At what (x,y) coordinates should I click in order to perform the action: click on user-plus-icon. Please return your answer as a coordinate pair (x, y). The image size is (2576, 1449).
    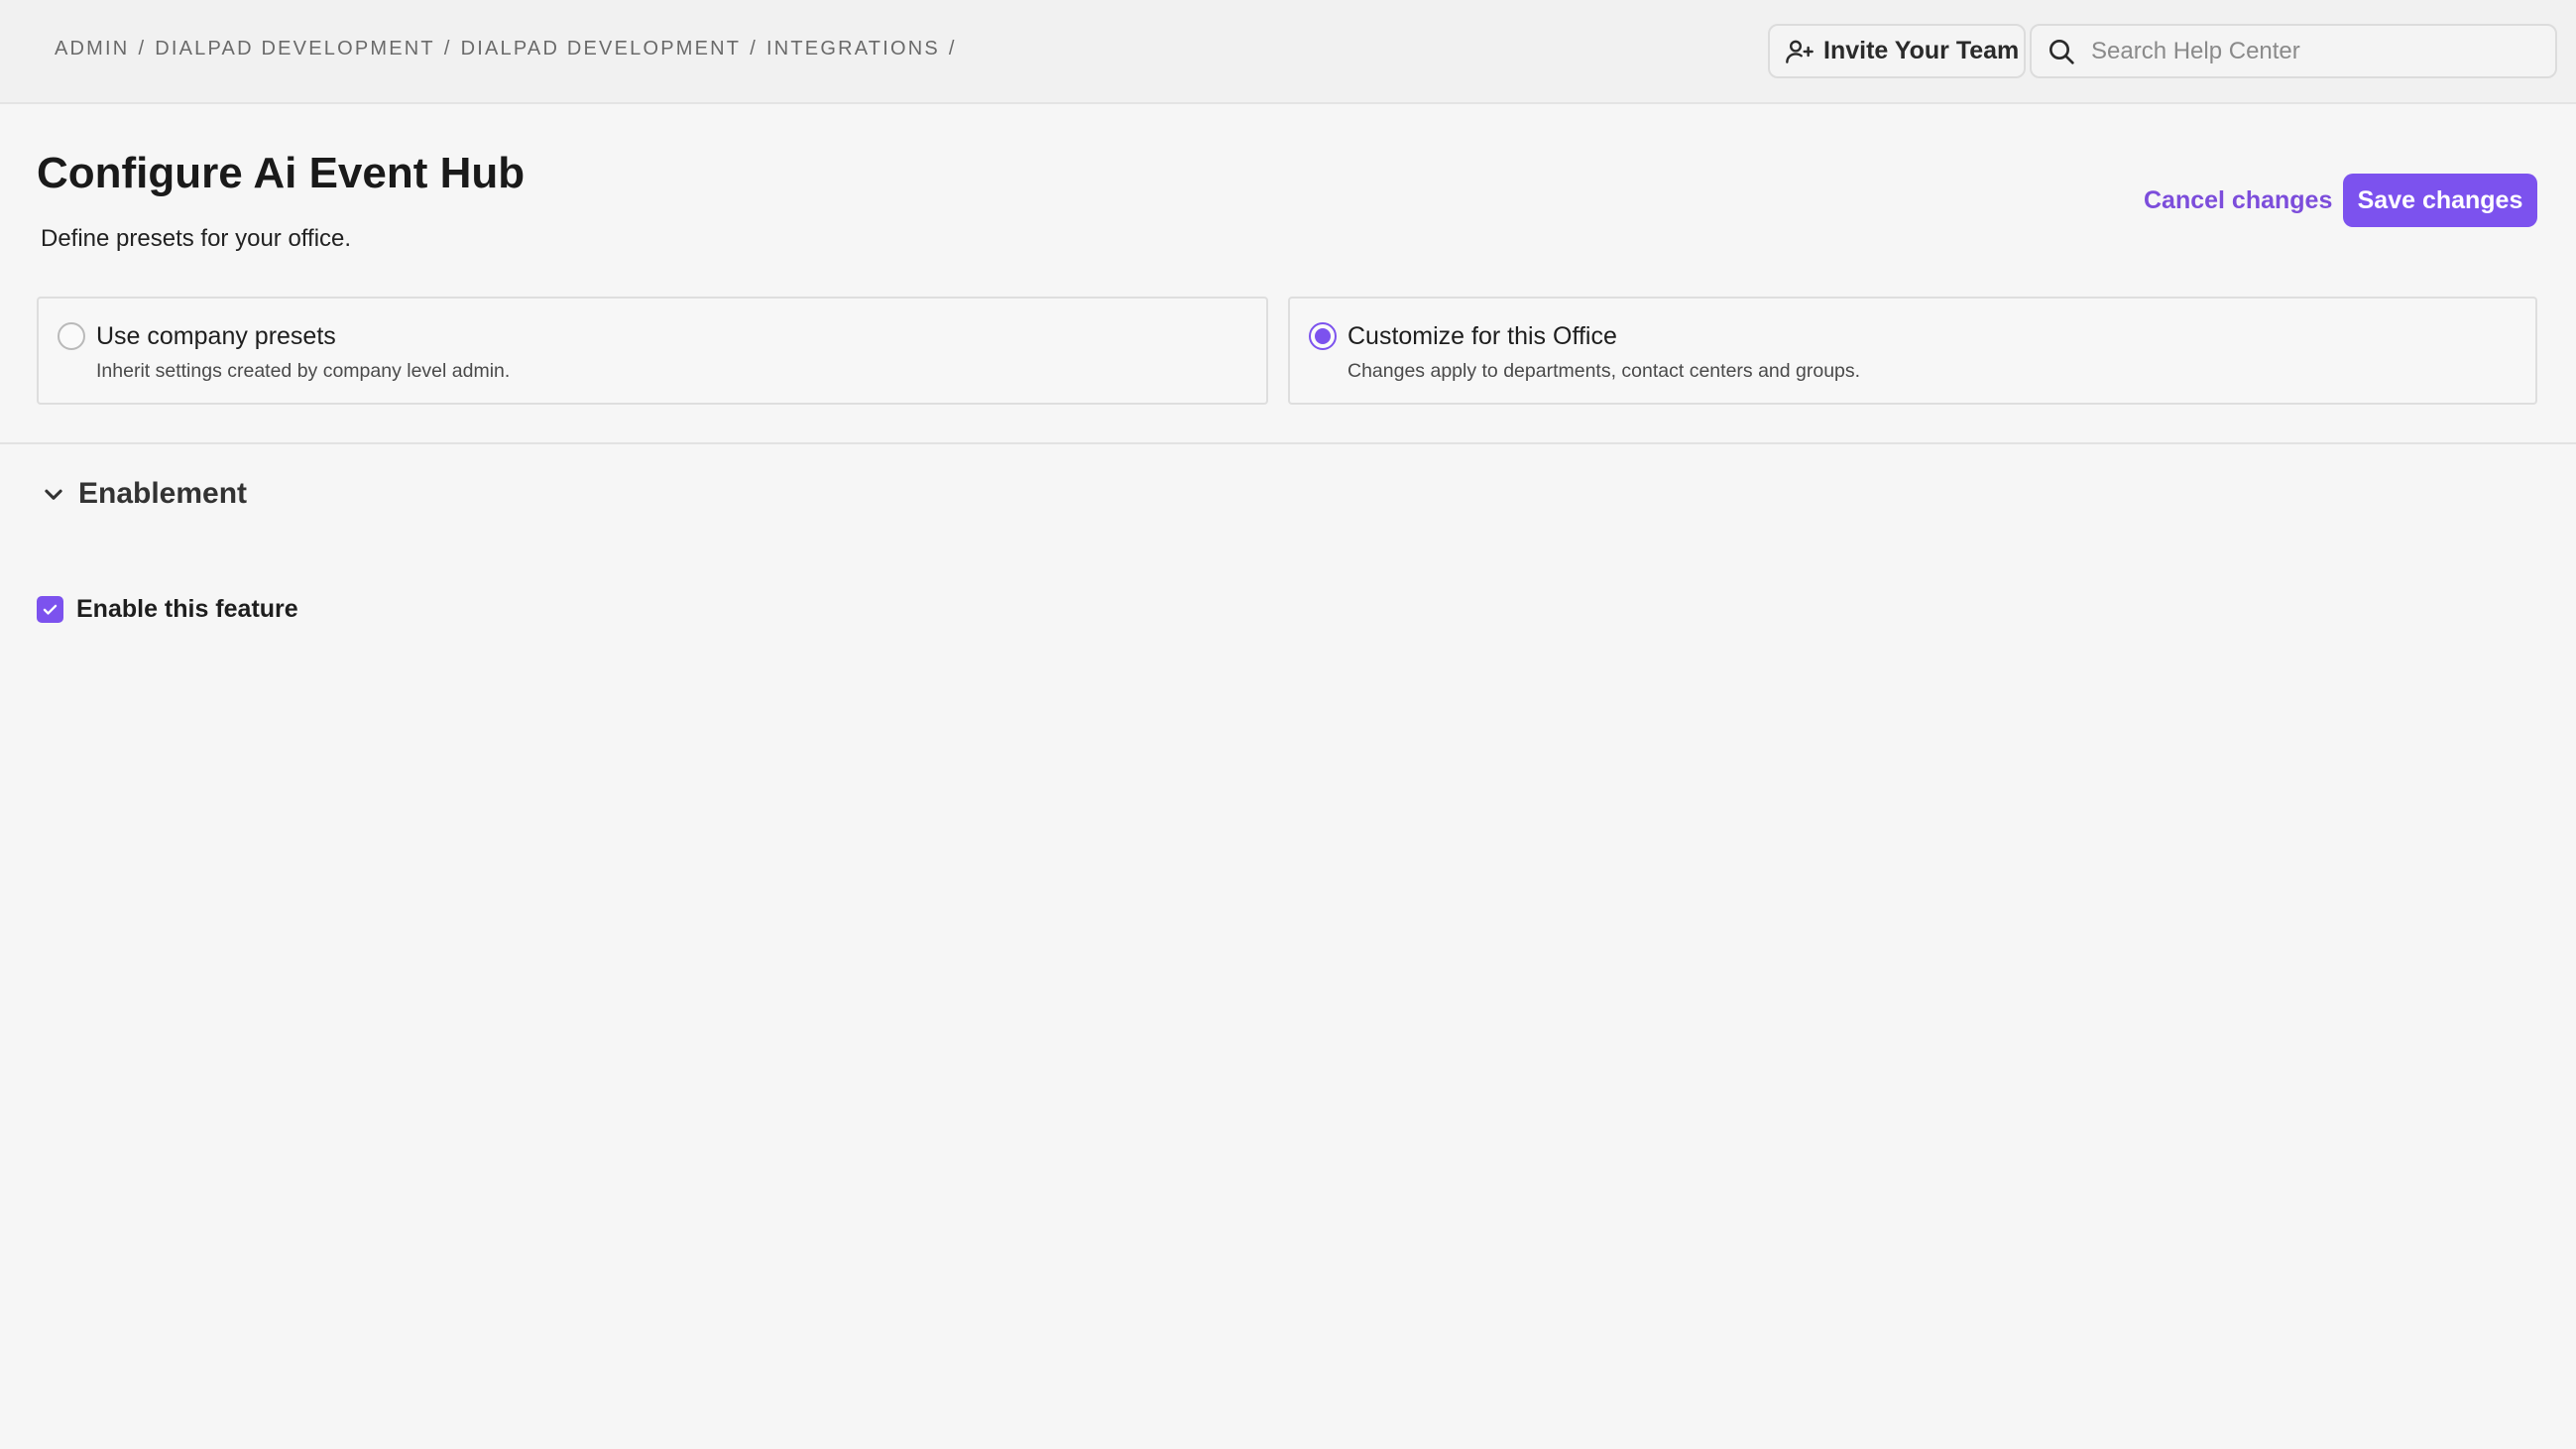
    Looking at the image, I should click on (1800, 51).